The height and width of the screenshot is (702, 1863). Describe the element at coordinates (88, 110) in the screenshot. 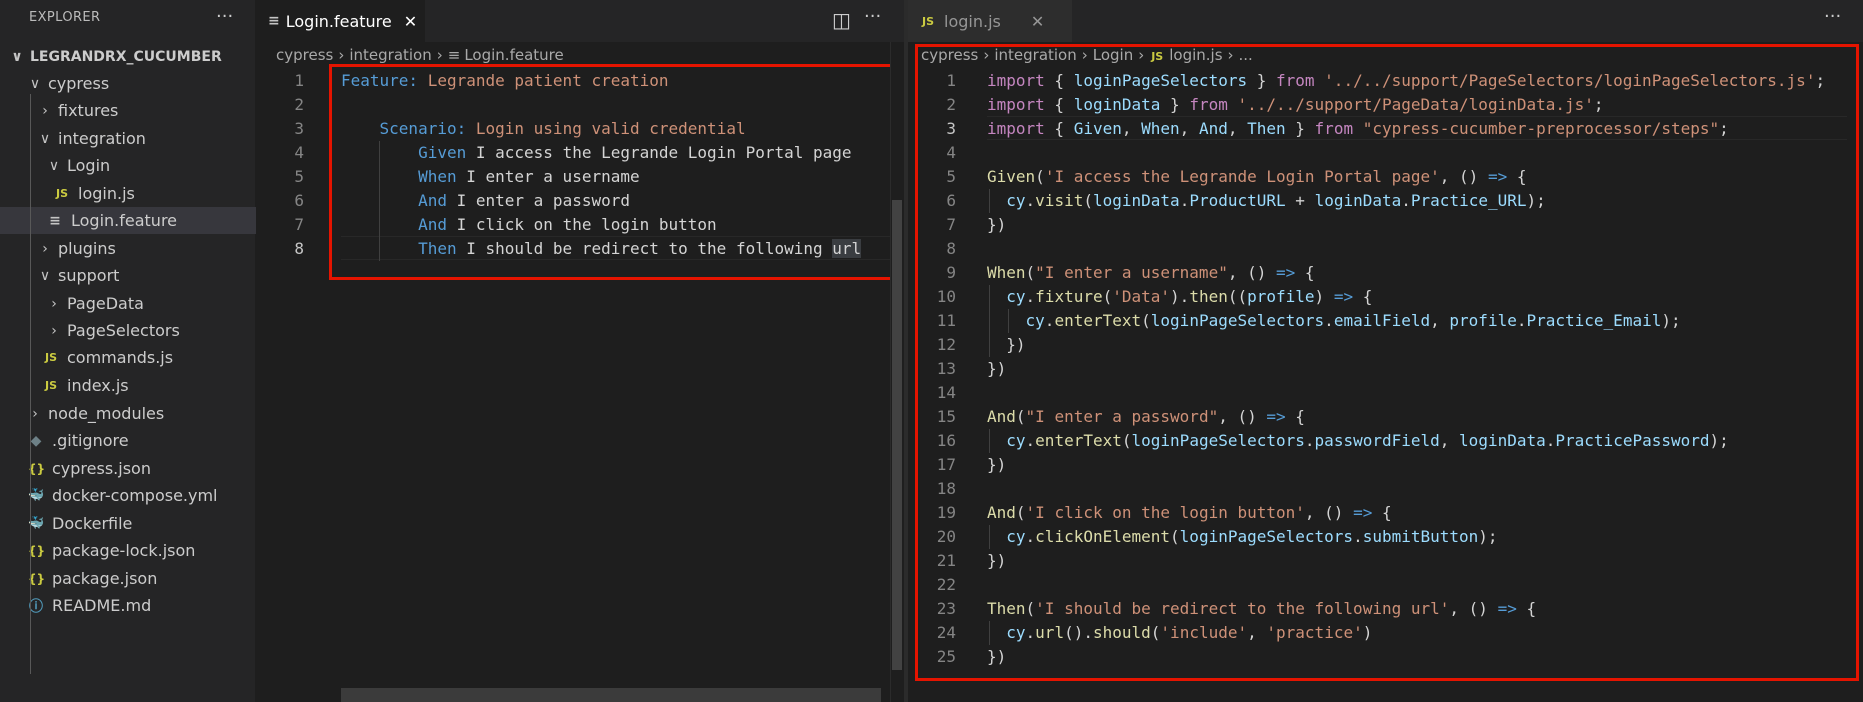

I see `tree-item-label: fixtures` at that location.